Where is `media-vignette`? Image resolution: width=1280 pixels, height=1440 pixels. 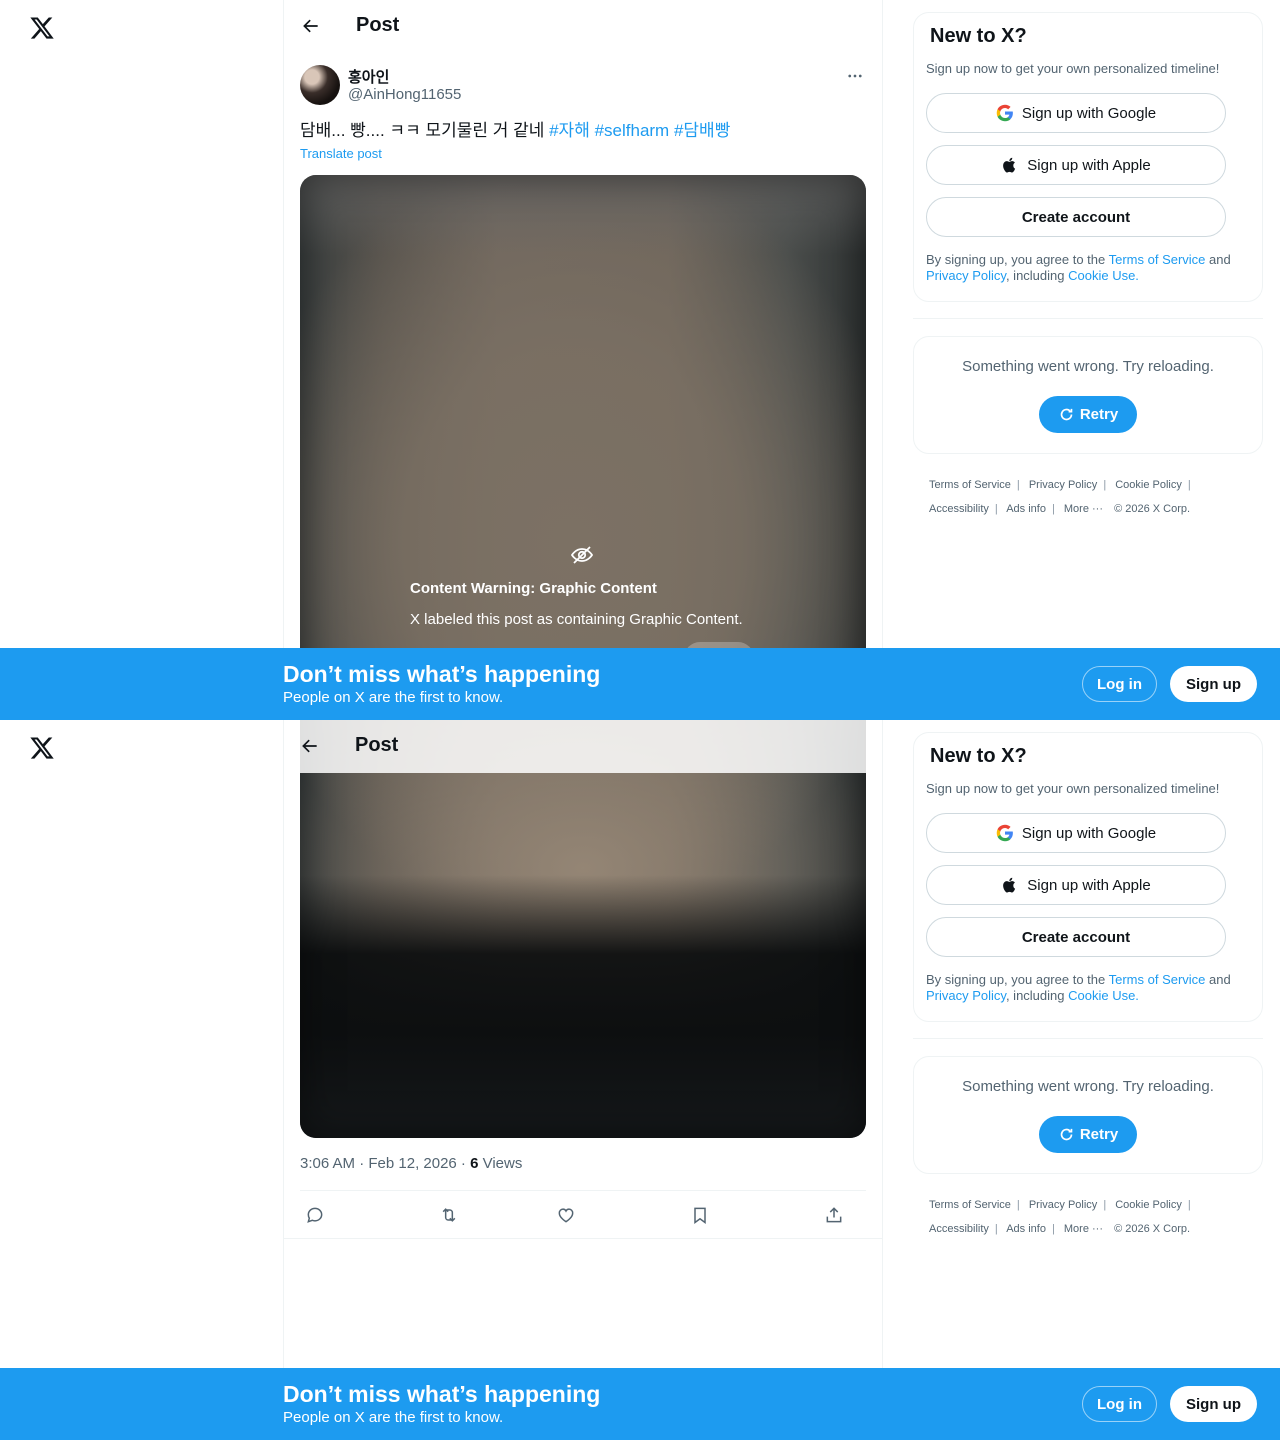
media-vignette is located at coordinates (583, 929).